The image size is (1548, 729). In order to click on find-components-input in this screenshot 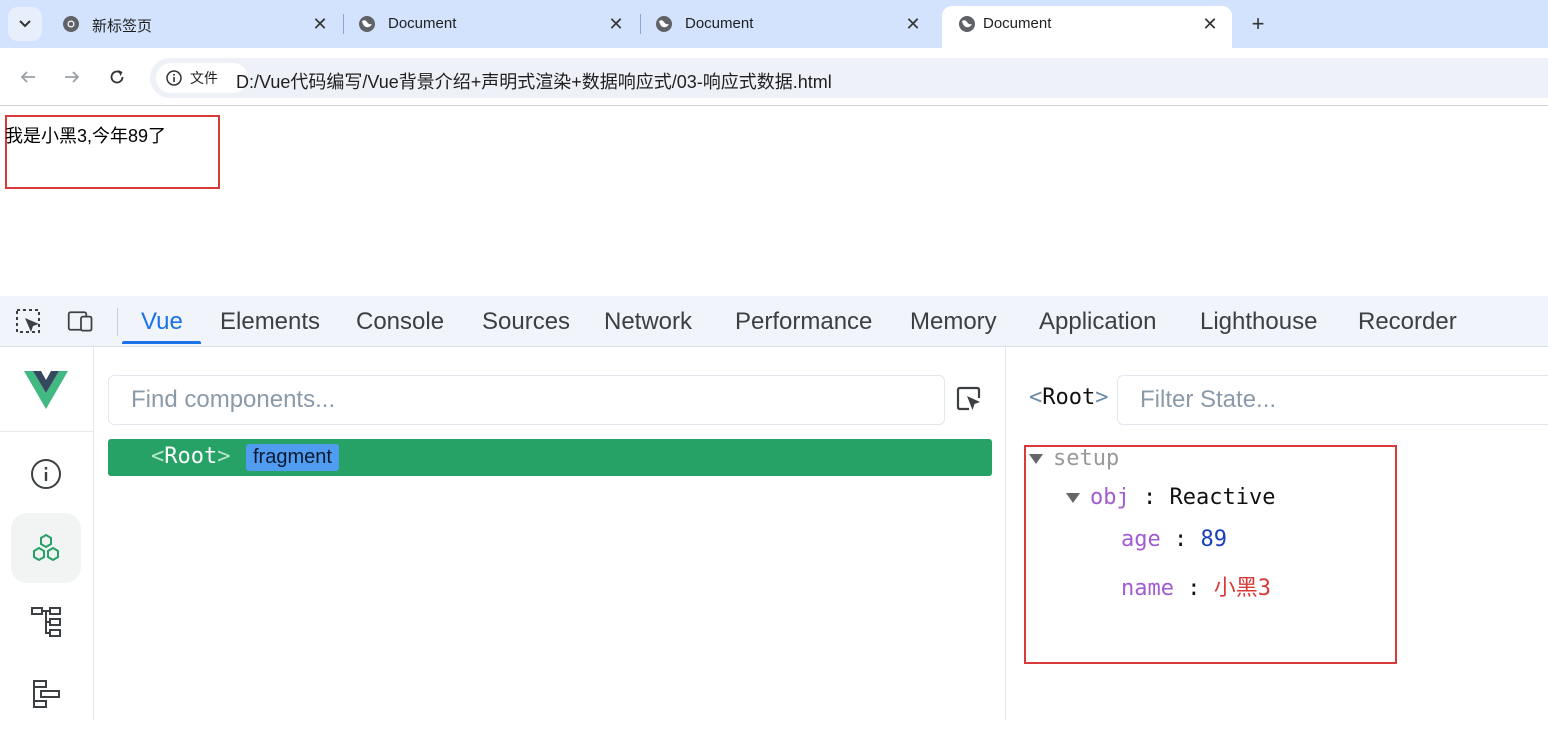, I will do `click(526, 400)`.